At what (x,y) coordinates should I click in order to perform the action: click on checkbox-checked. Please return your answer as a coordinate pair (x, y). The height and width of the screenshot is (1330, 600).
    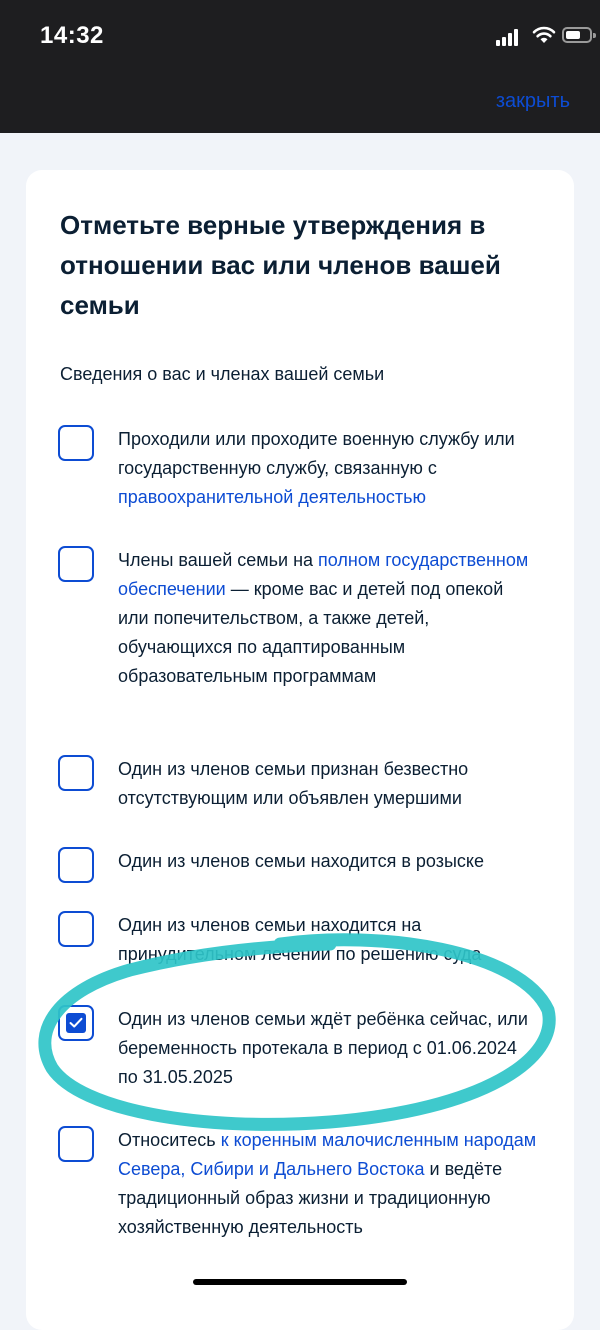
    Looking at the image, I should click on (76, 1023).